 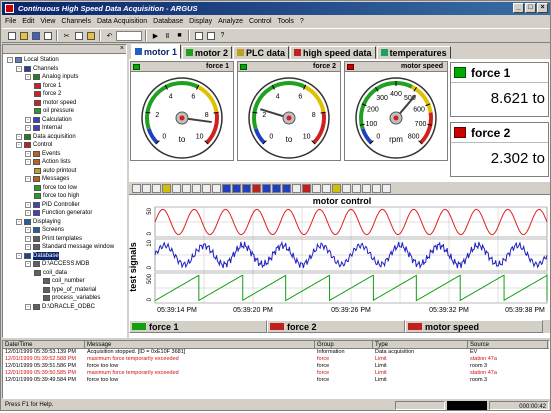 What do you see at coordinates (10, 21) in the screenshot?
I see `menu-item-file: File` at bounding box center [10, 21].